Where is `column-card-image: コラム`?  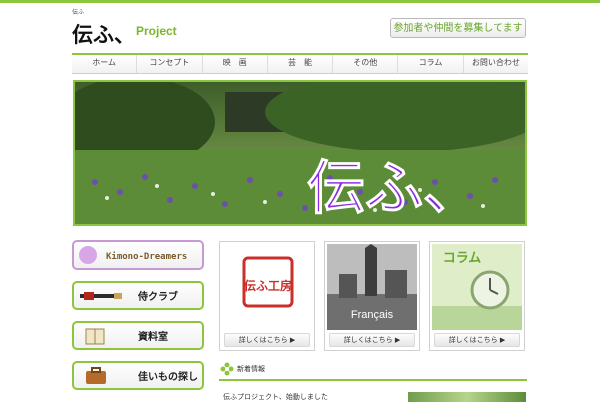
column-card-image: コラム is located at coordinates (477, 287).